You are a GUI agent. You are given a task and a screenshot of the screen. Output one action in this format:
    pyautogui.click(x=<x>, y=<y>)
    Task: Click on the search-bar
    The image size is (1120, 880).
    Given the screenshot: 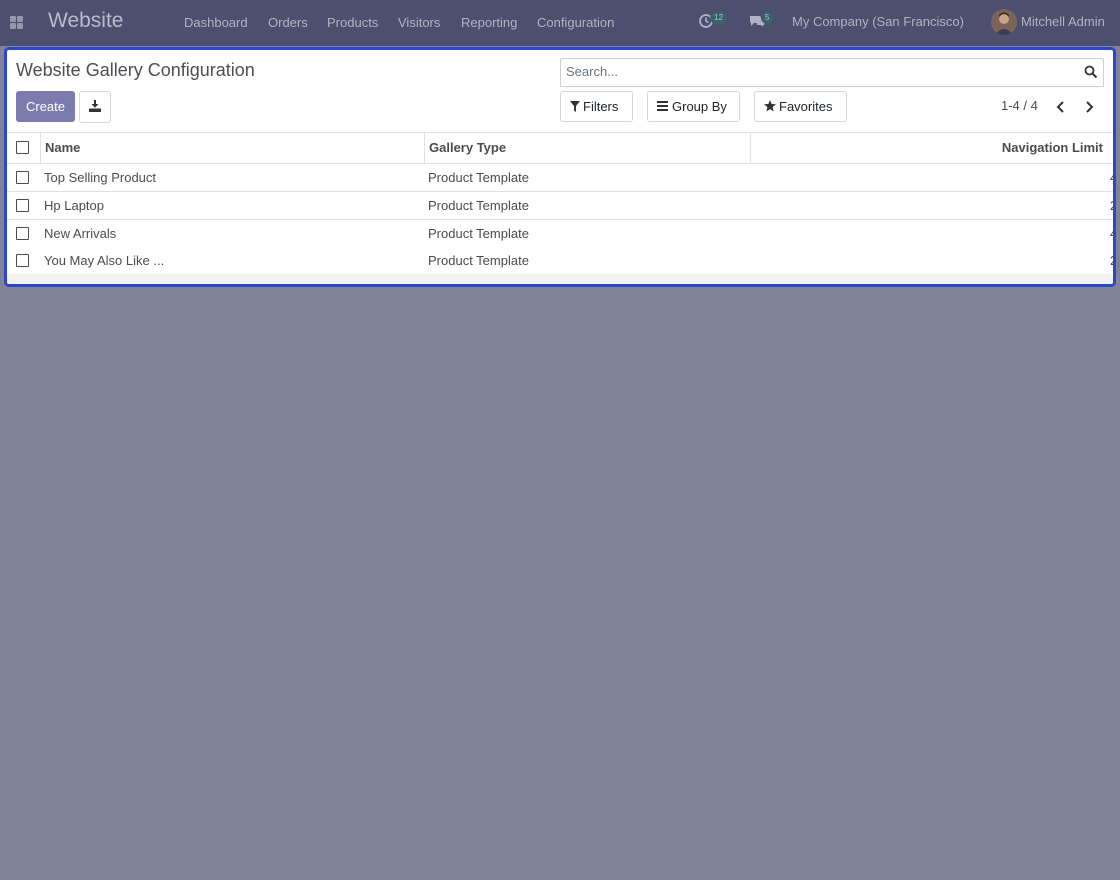 What is the action you would take?
    pyautogui.click(x=832, y=72)
    